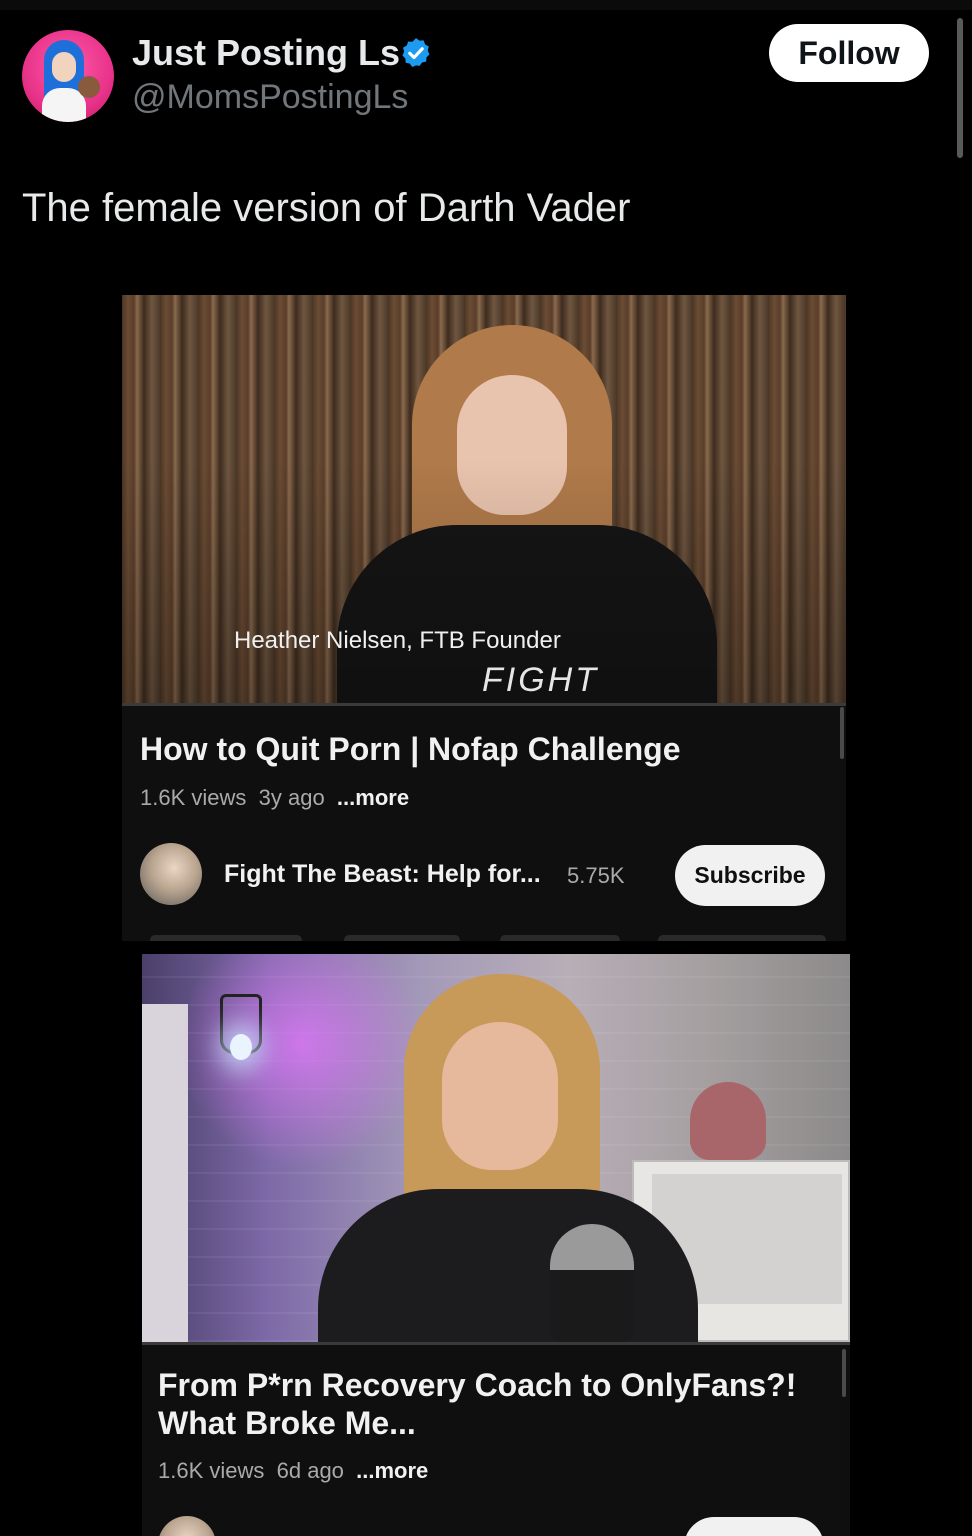  Describe the element at coordinates (326, 208) in the screenshot. I see `post-text: The female version of Darth Vader` at that location.